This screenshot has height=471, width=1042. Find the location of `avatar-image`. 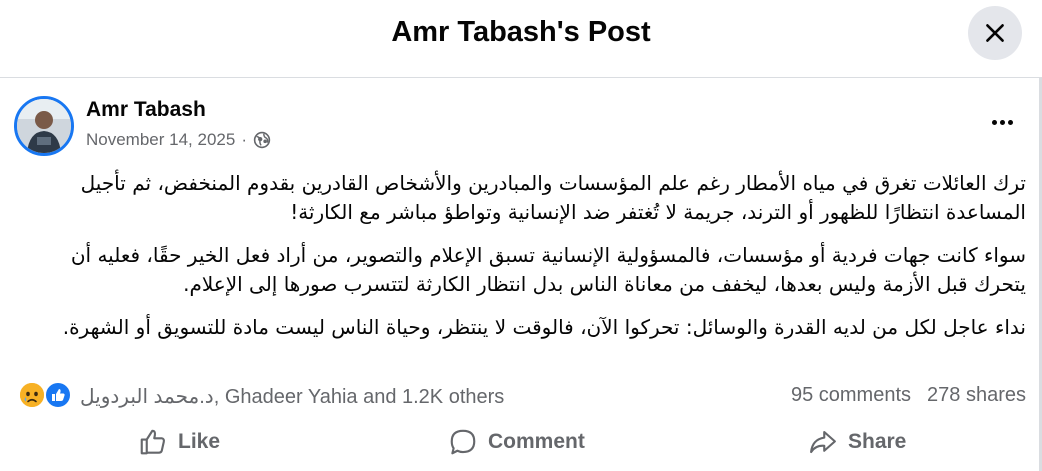

avatar-image is located at coordinates (44, 126).